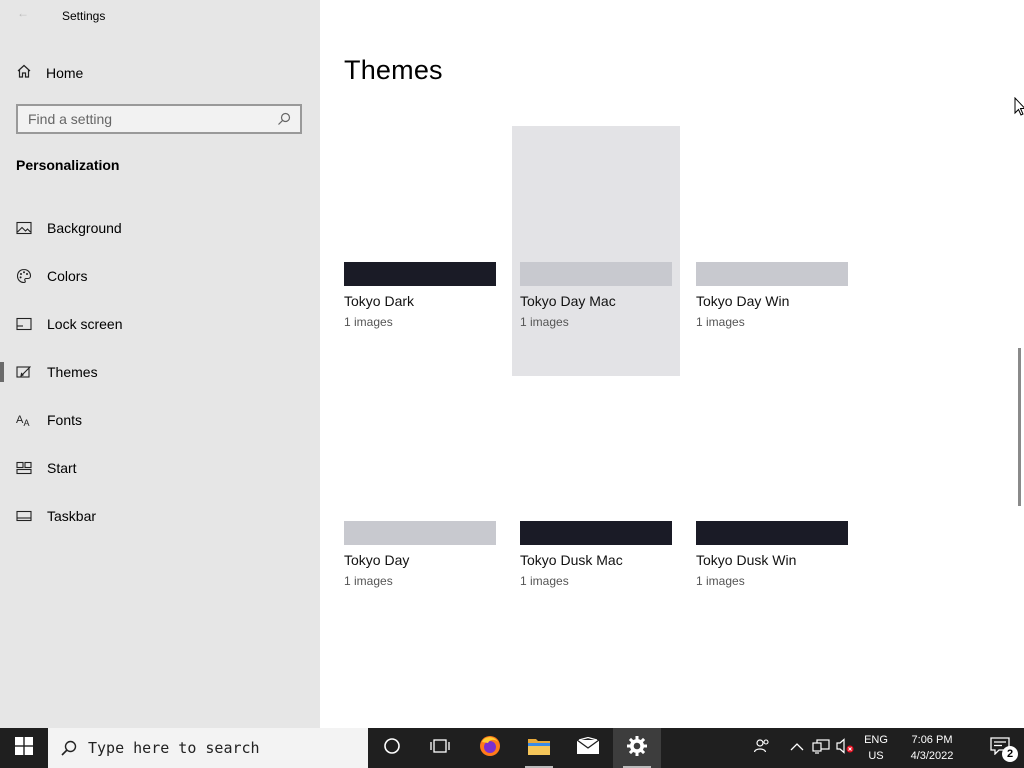  What do you see at coordinates (72, 516) in the screenshot?
I see `sidebar-item-label: Taskbar` at bounding box center [72, 516].